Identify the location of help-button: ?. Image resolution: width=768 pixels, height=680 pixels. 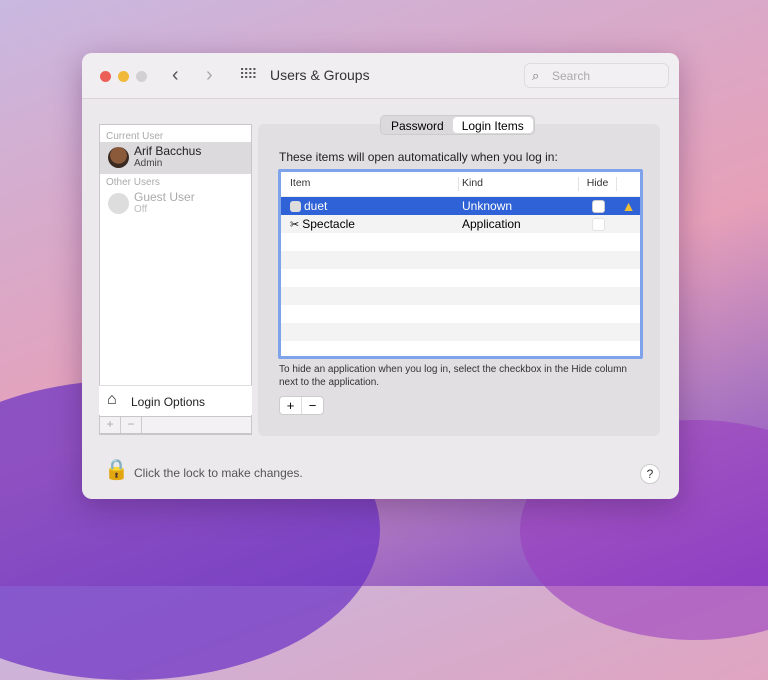
(650, 474).